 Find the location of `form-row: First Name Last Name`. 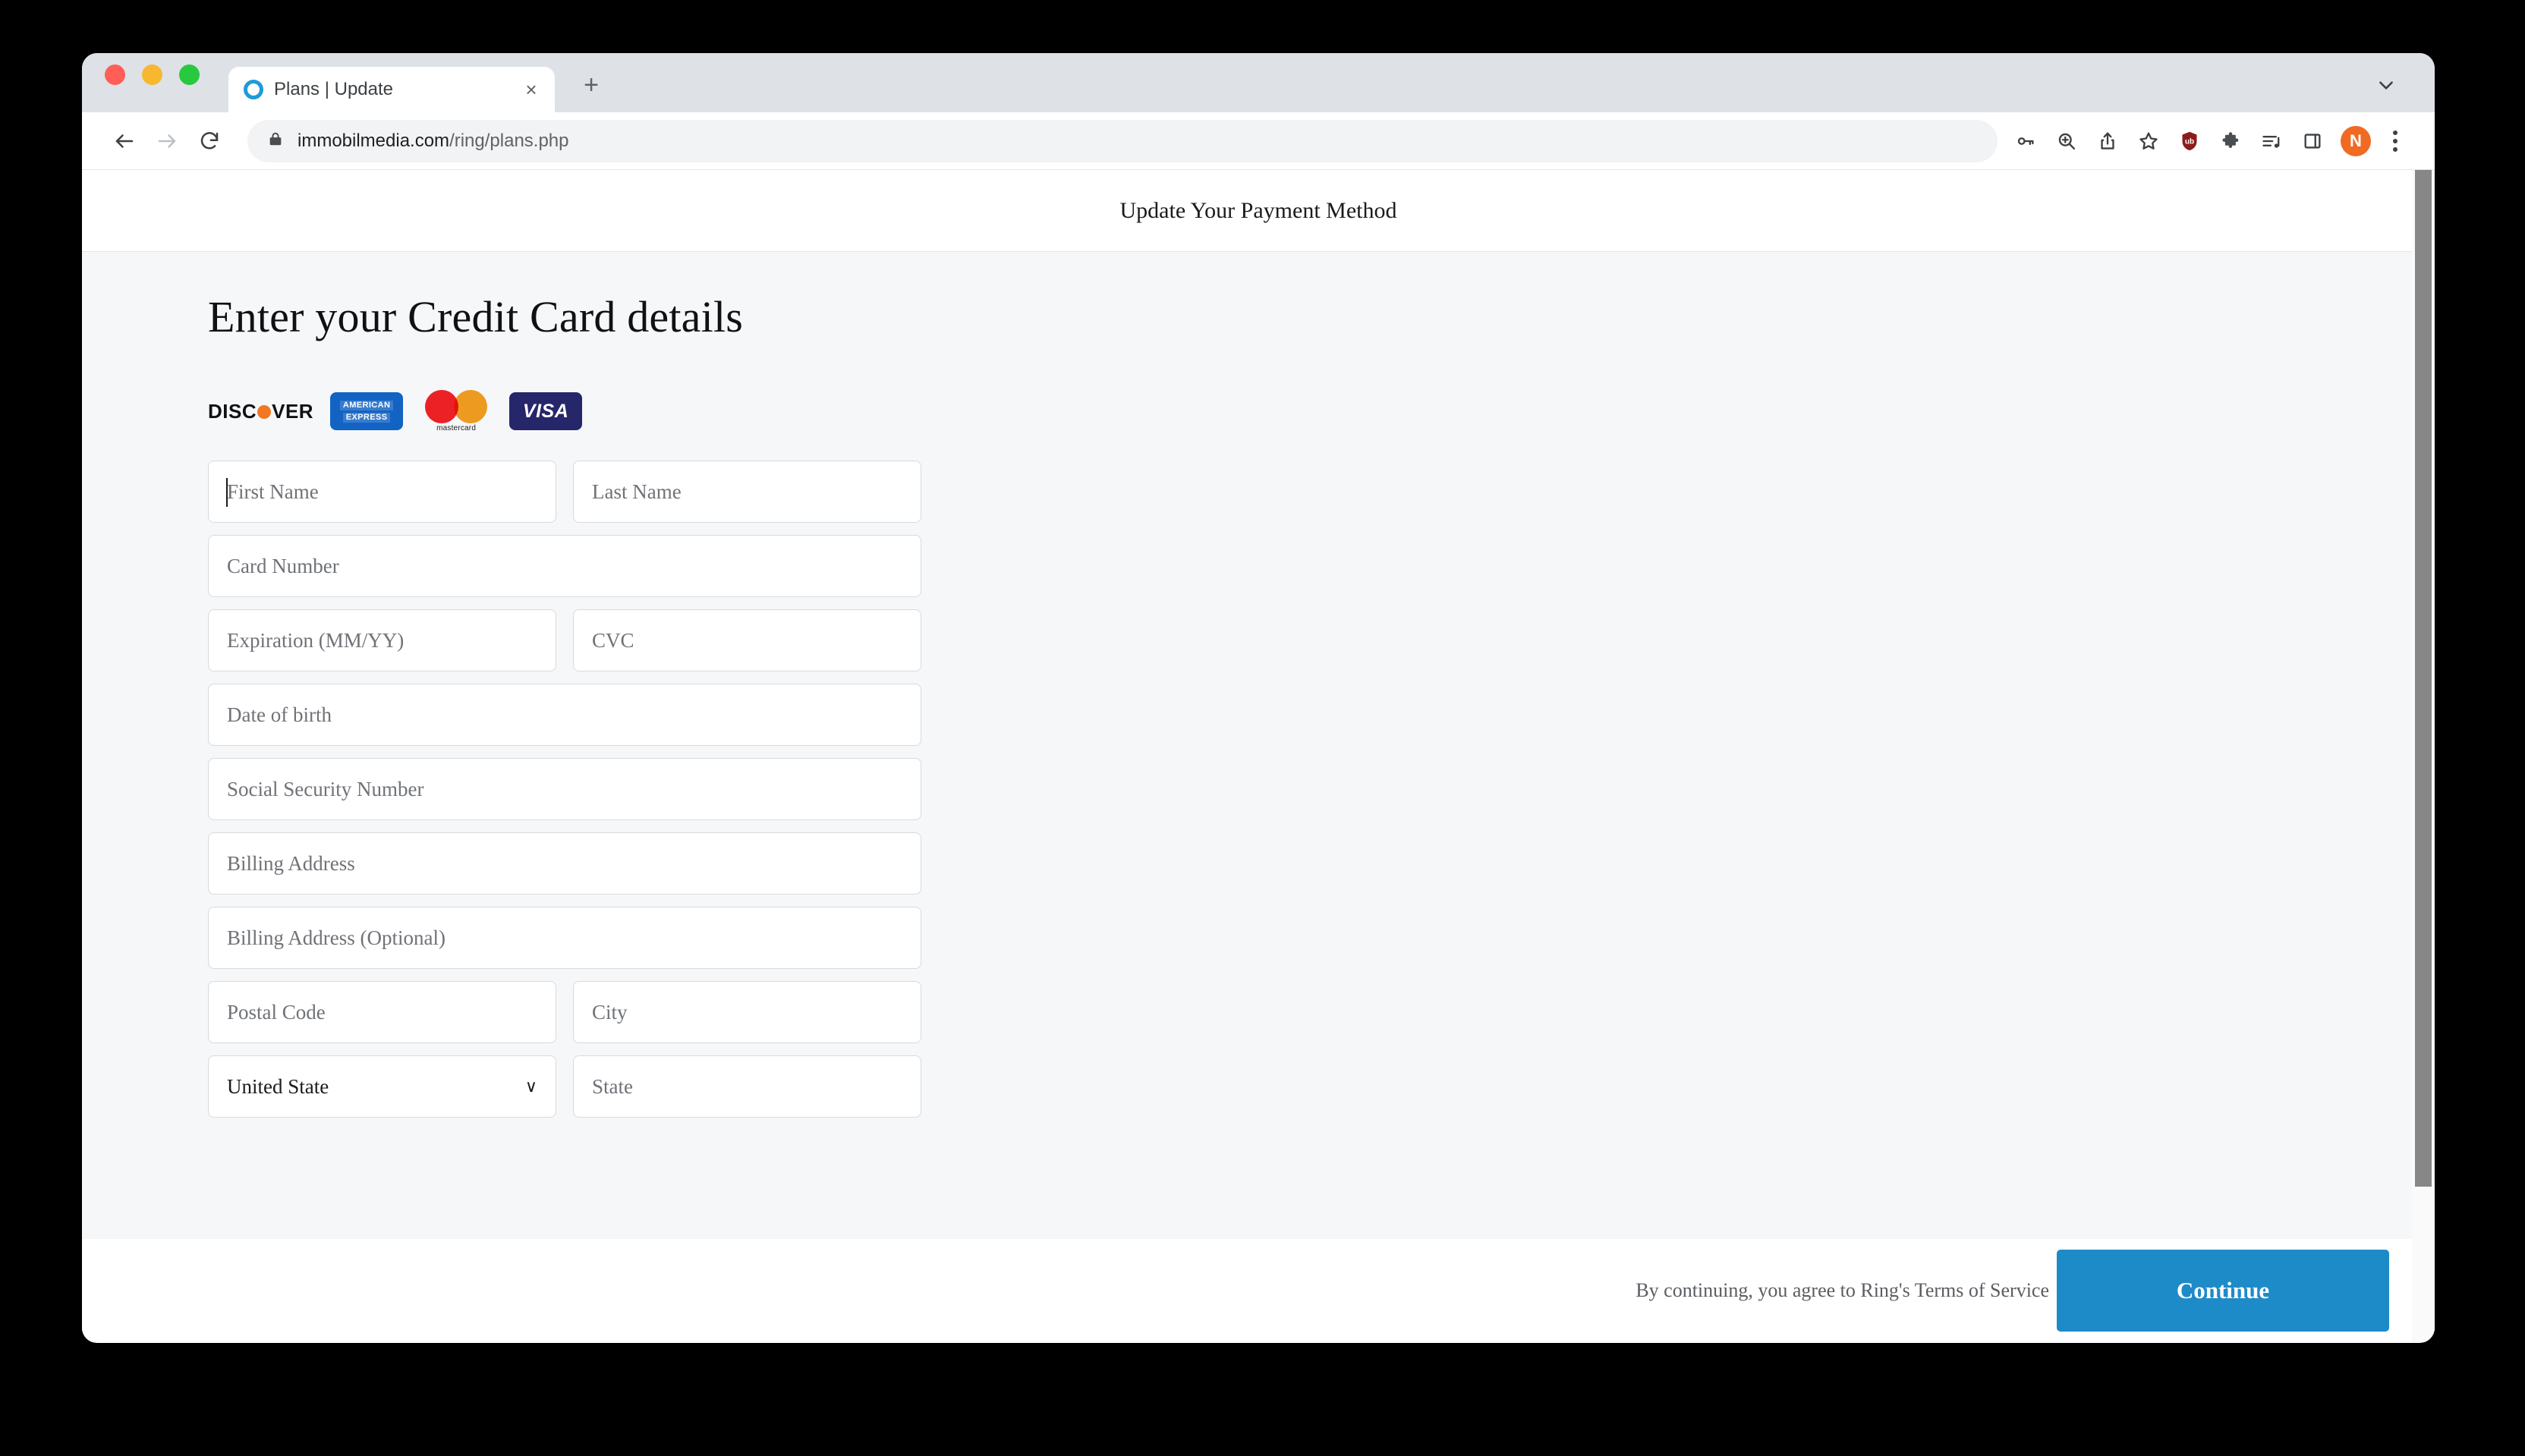

form-row: First Name Last Name is located at coordinates (564, 492).